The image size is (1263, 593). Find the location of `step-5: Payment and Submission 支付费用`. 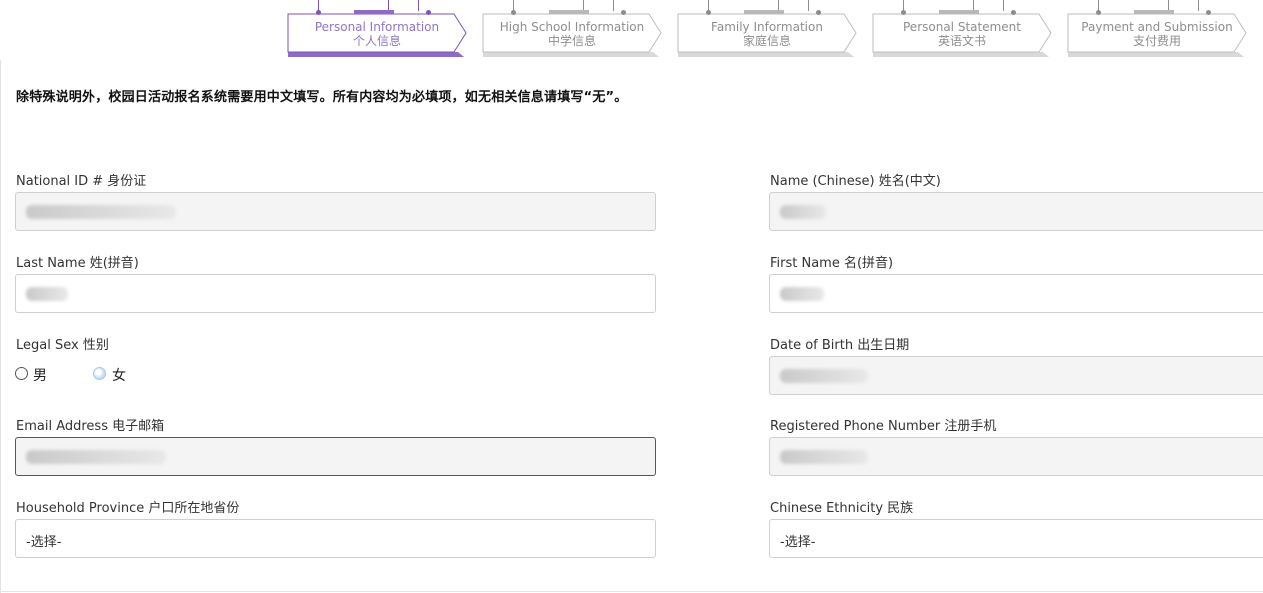

step-5: Payment and Submission 支付费用 is located at coordinates (1162, 30).